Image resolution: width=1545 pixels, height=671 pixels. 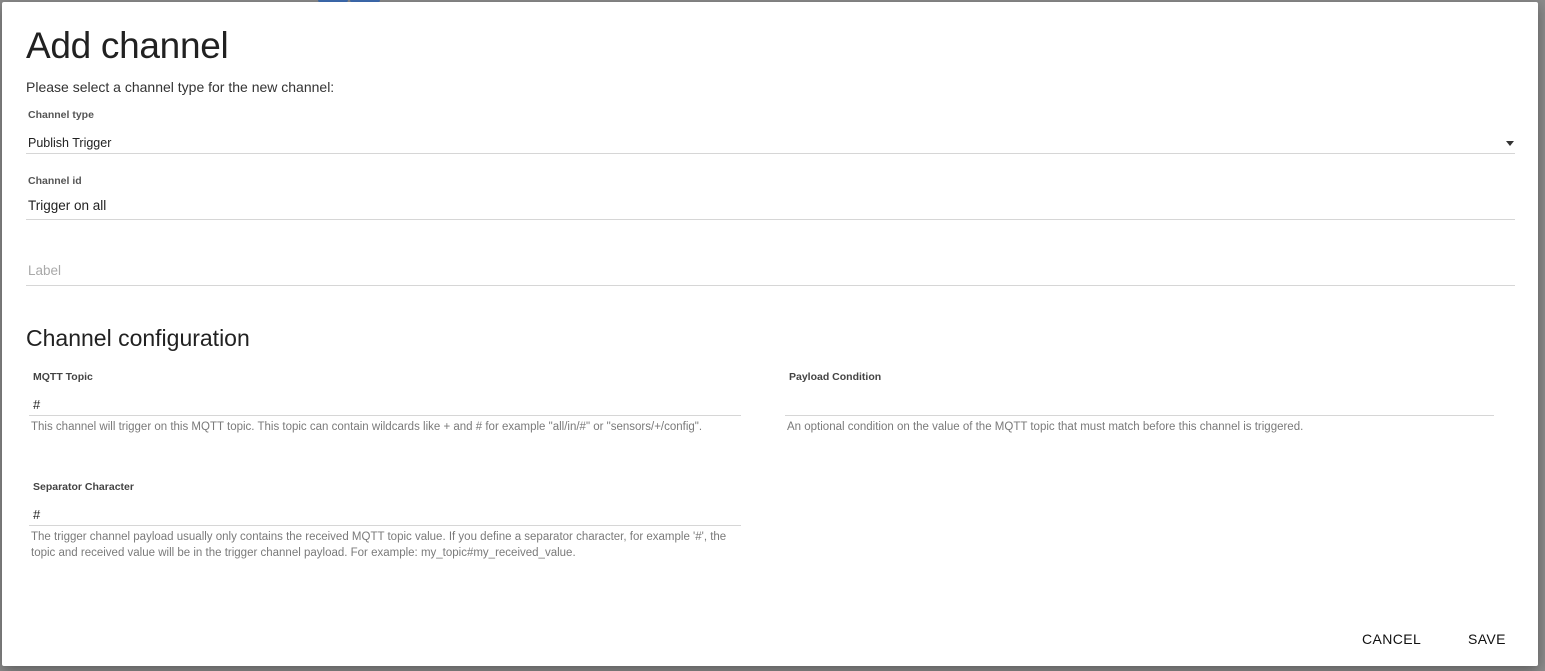 What do you see at coordinates (55, 181) in the screenshot?
I see `channel-id-label: Channel id` at bounding box center [55, 181].